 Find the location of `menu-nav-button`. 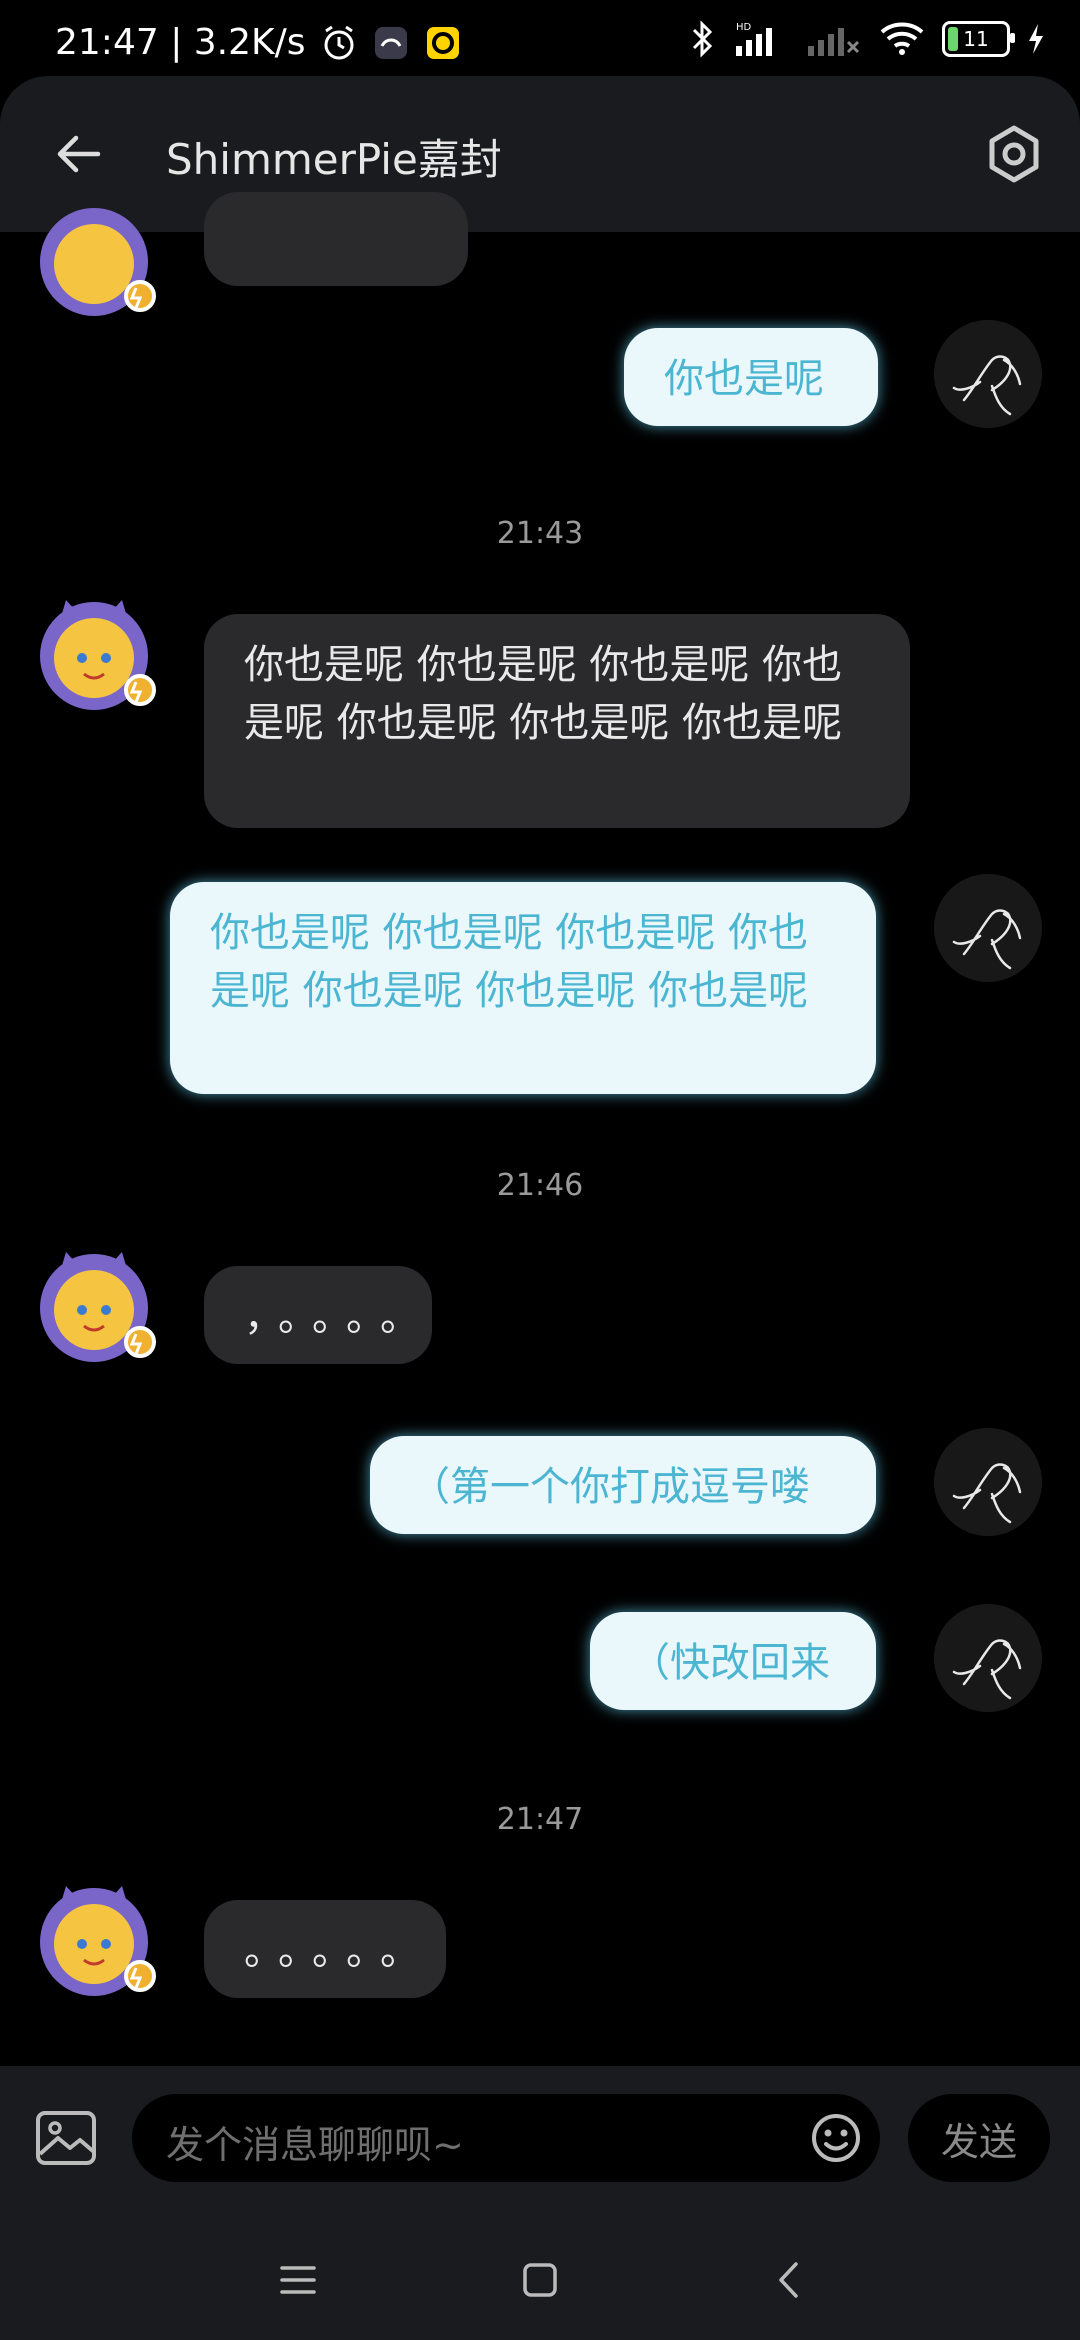

menu-nav-button is located at coordinates (298, 2280).